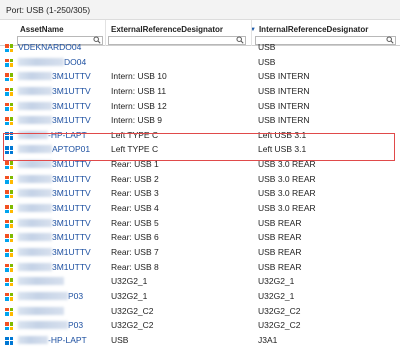 The image size is (400, 347). I want to click on table-row: 3M1UTTV Intern: USB 12 USB INTERN, so click(200, 106).